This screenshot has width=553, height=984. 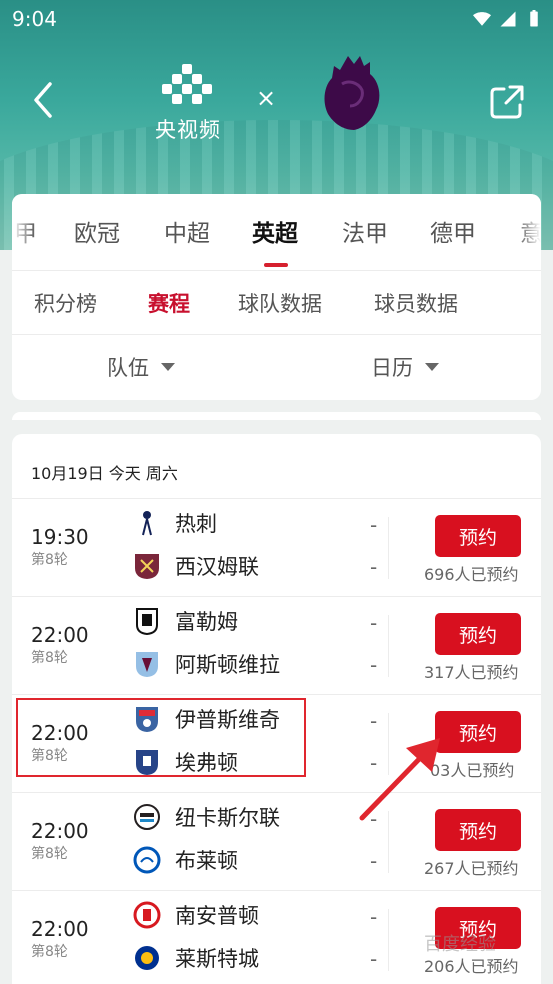 I want to click on home-team-name: 富勒姆, so click(x=206, y=622).